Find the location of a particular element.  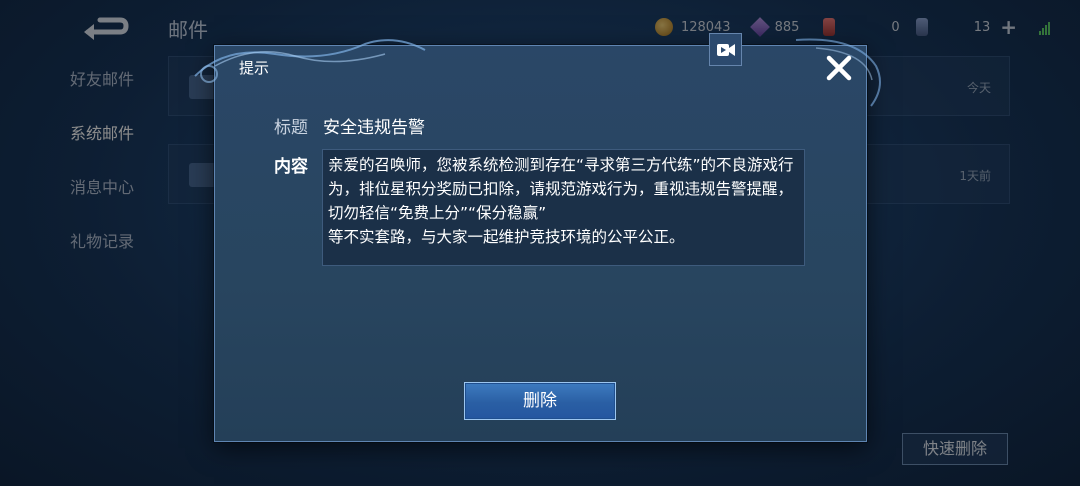

card-icon is located at coordinates (921, 27).